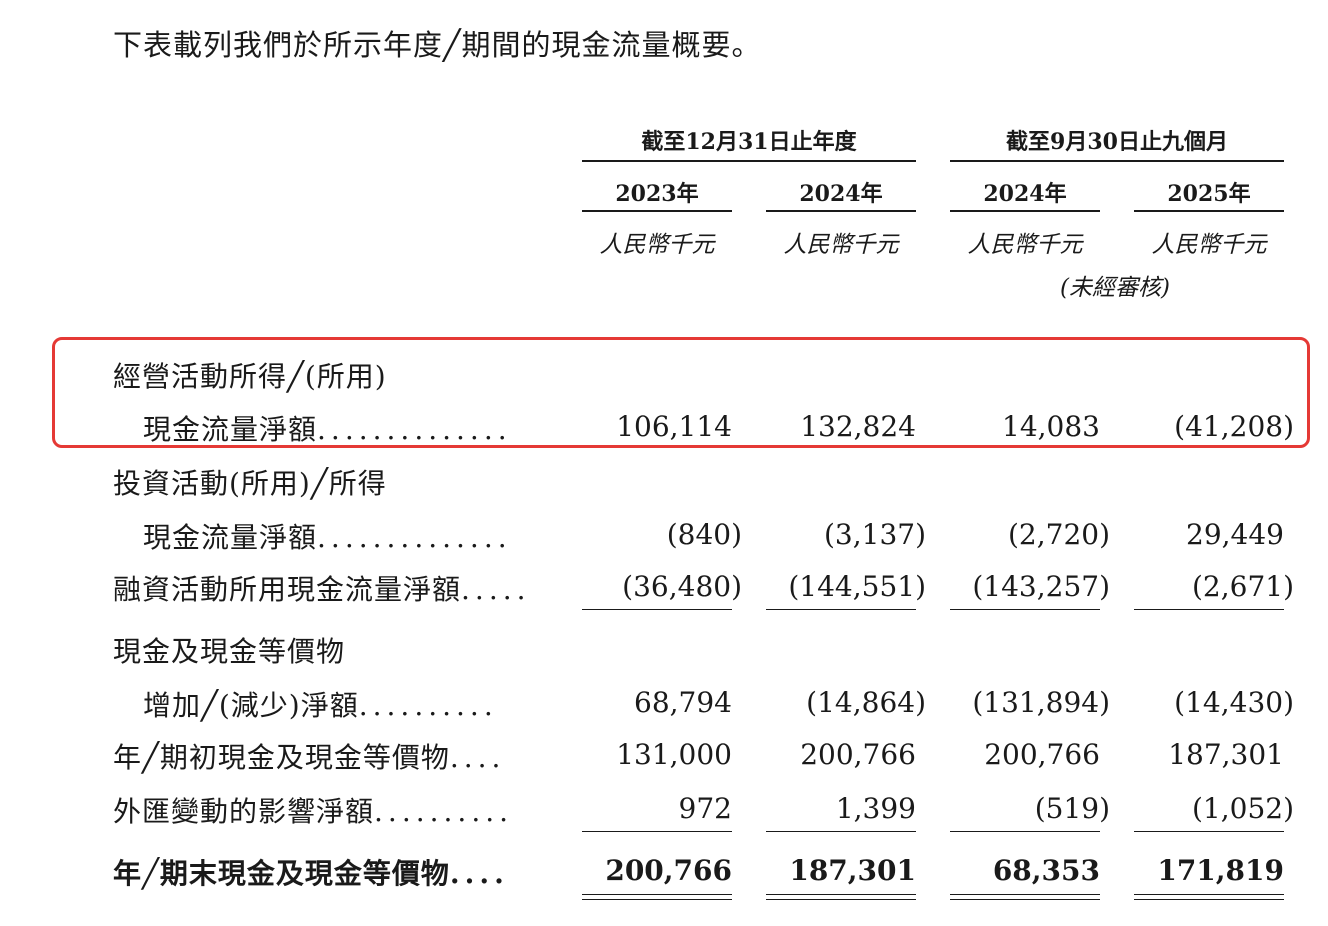 The height and width of the screenshot is (926, 1328). Describe the element at coordinates (657, 194) in the screenshot. I see `header-year-2023: 2023年` at that location.